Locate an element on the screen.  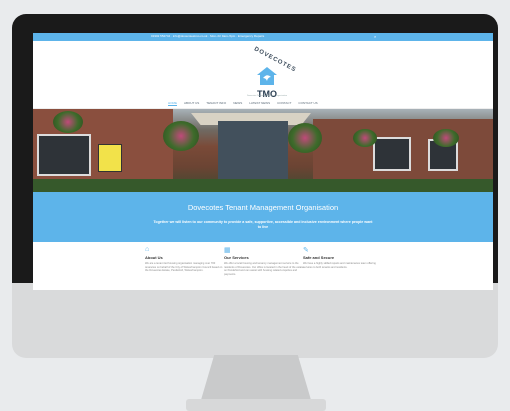
house-dove-icon is located at coordinates (267, 76).